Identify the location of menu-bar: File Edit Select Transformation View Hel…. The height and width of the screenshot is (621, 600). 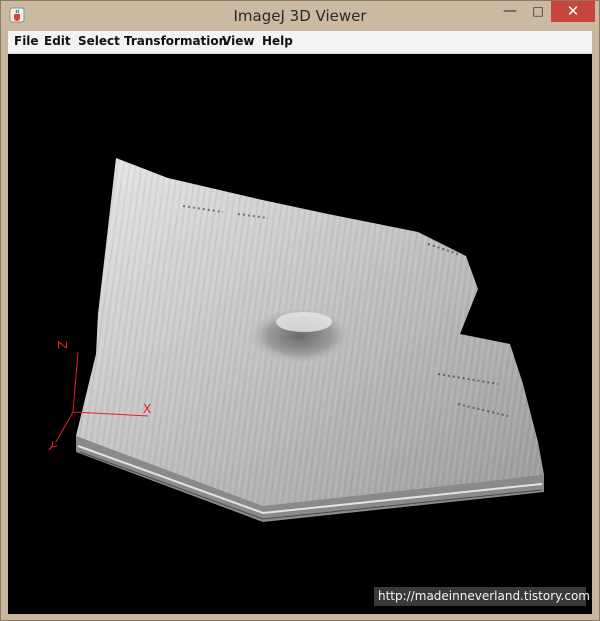
(300, 42).